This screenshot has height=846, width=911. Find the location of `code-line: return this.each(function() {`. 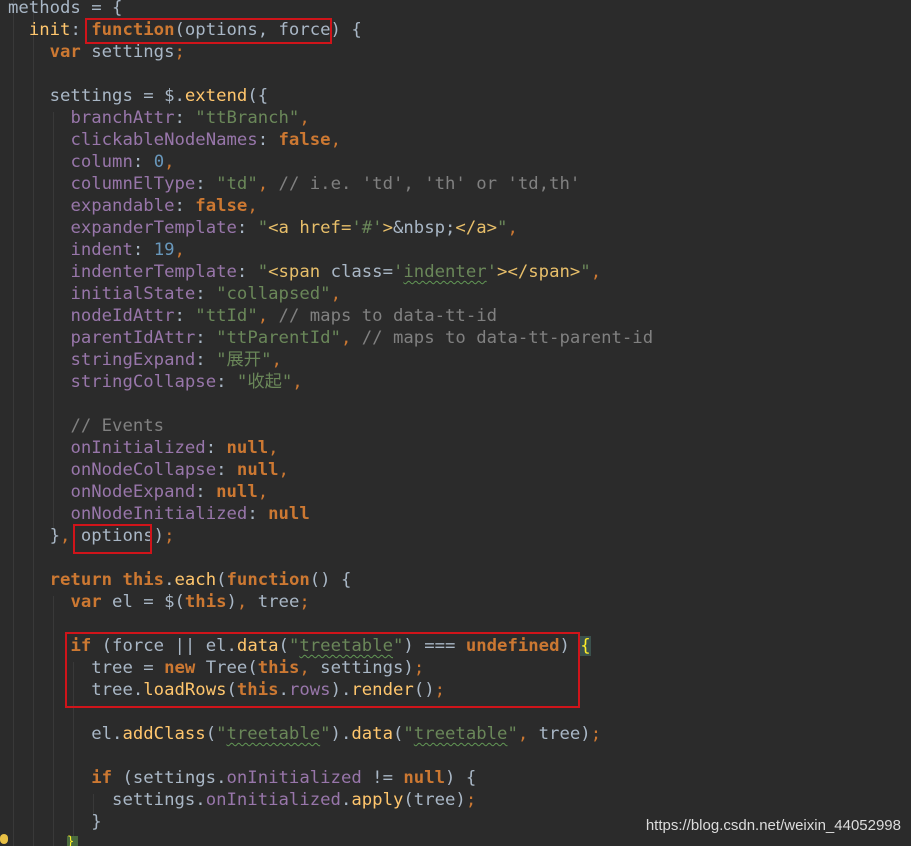

code-line: return this.each(function() { is located at coordinates (180, 580).